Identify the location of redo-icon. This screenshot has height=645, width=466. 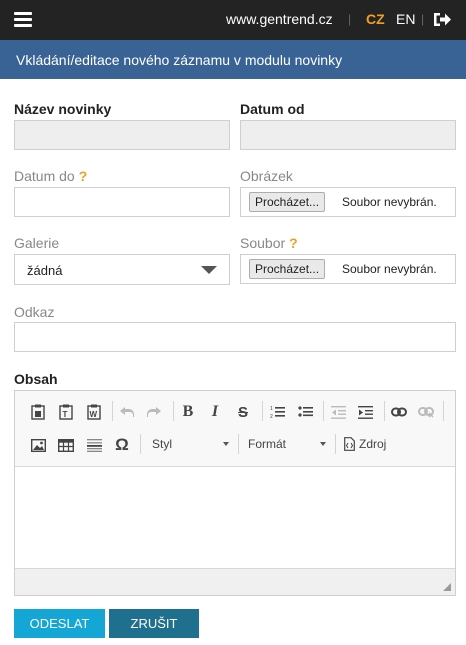
(154, 412).